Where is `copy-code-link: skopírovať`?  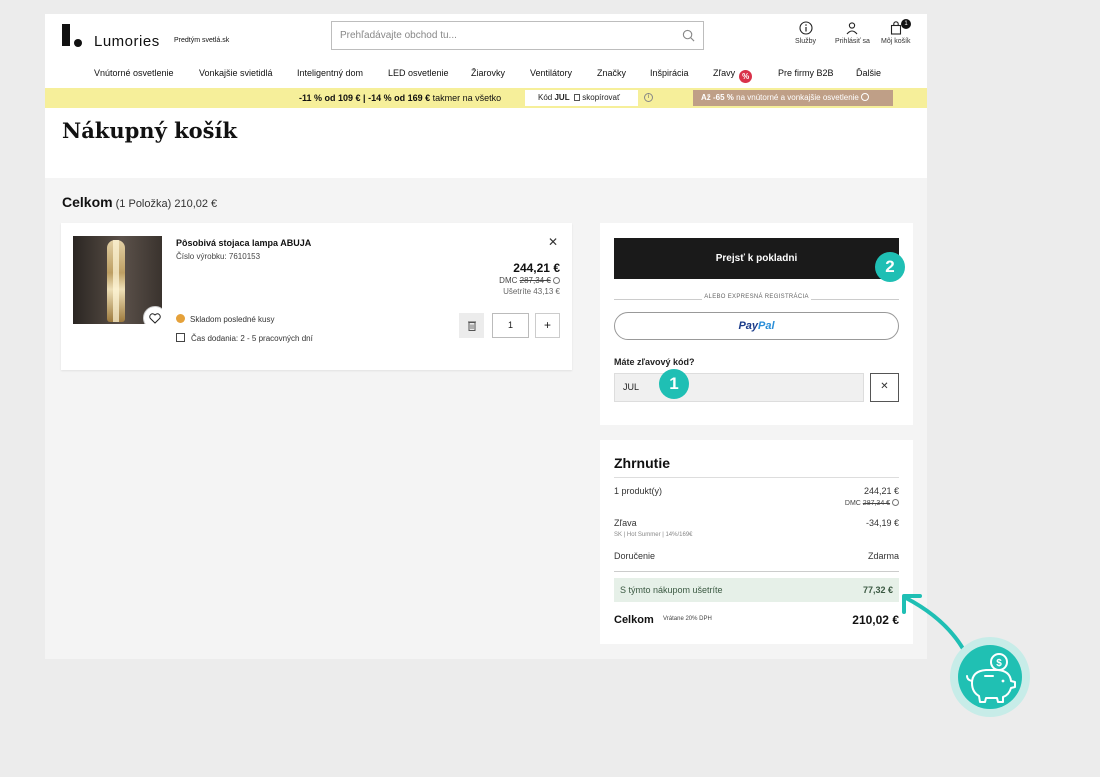
copy-code-link: skopírovať is located at coordinates (601, 97).